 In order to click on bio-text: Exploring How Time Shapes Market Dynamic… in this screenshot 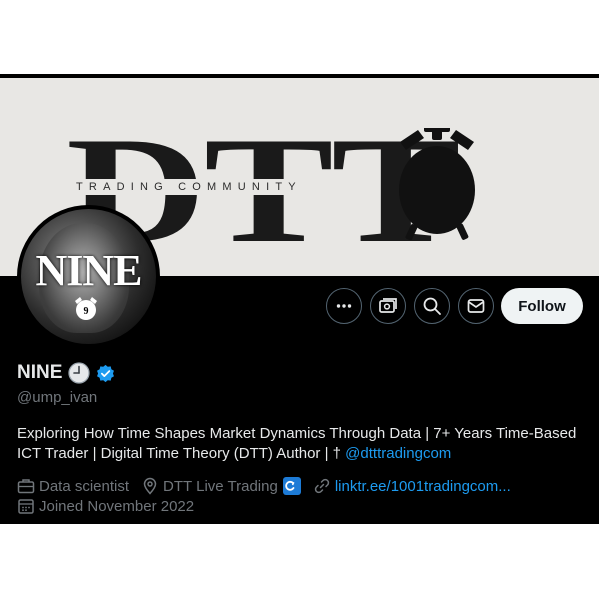, I will do `click(297, 443)`.